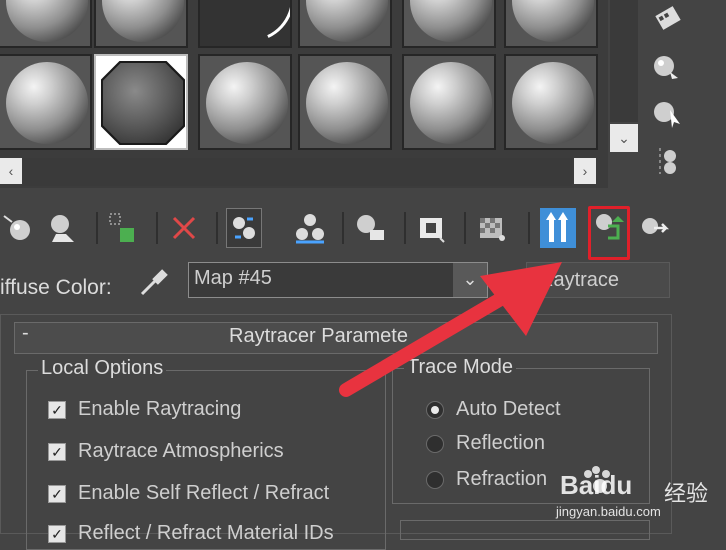 Image resolution: width=726 pixels, height=550 pixels. I want to click on assign-to-selection-icon, so click(122, 228).